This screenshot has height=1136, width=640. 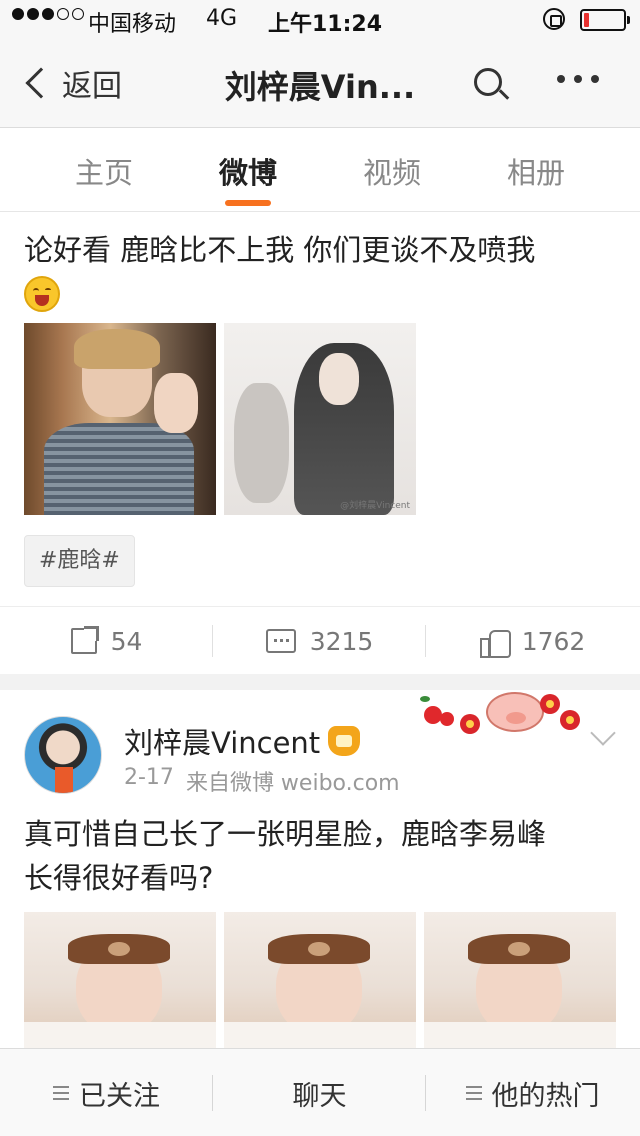 I want to click on laughing-emoji-icon, so click(x=42, y=294).